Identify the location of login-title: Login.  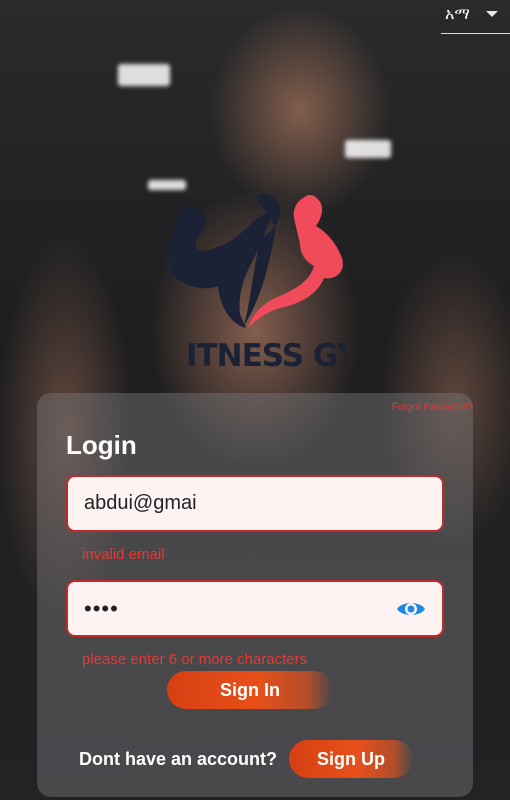
(101, 445).